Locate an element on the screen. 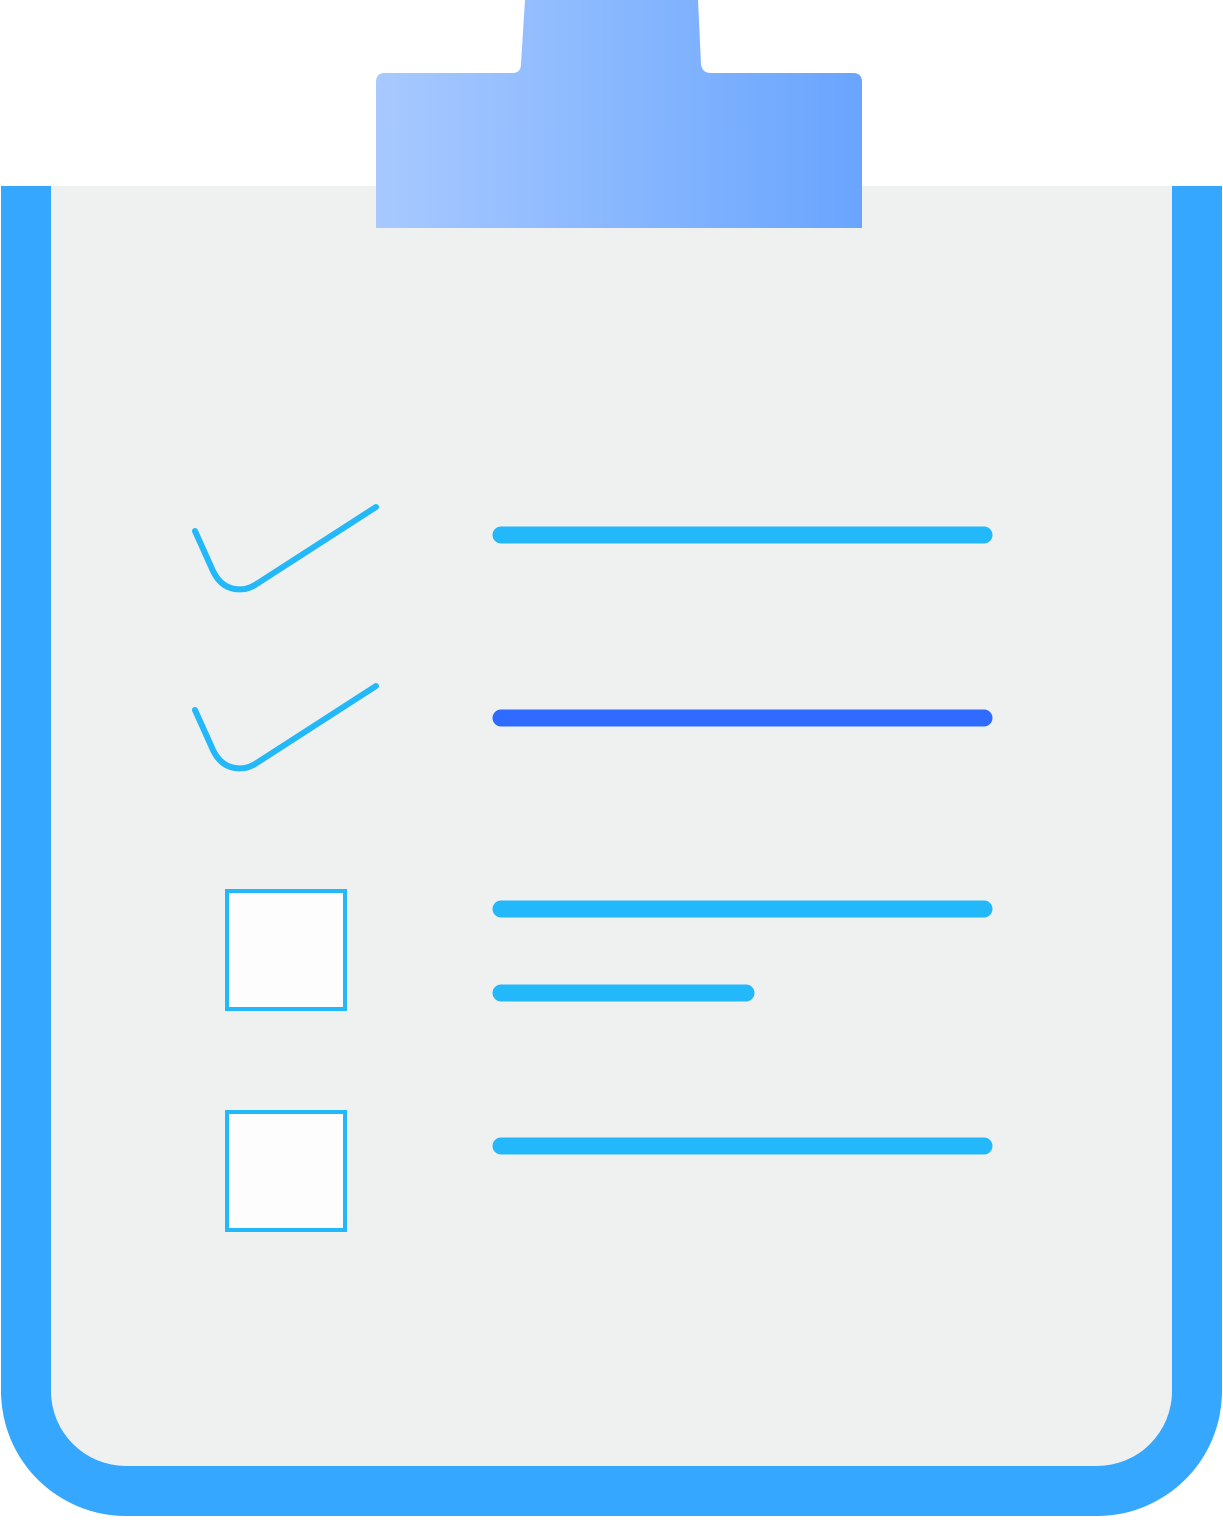 The height and width of the screenshot is (1522, 1223). clip-icon is located at coordinates (619, 114).